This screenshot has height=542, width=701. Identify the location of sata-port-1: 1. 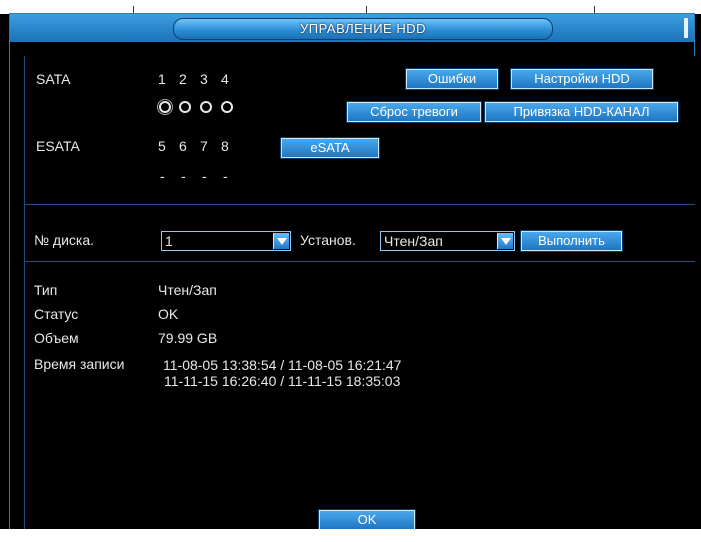
(162, 79).